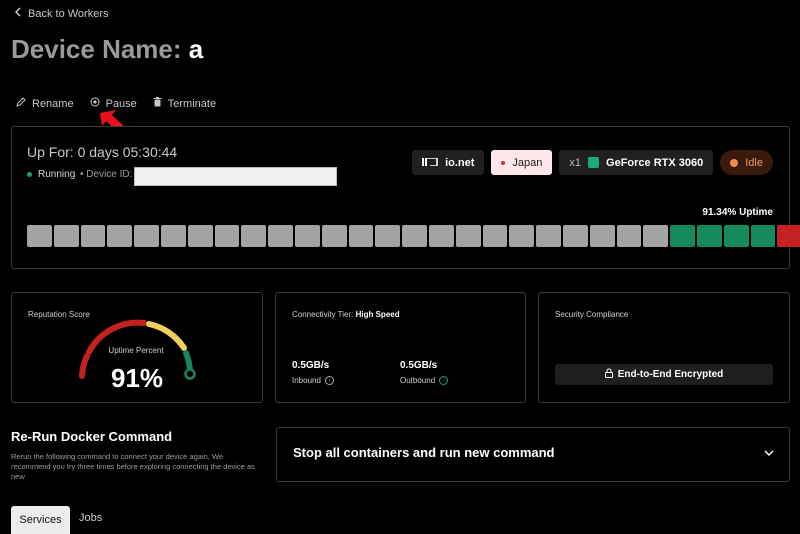 This screenshot has width=800, height=534. I want to click on encryption-button: End-to-End Encrypted, so click(664, 374).